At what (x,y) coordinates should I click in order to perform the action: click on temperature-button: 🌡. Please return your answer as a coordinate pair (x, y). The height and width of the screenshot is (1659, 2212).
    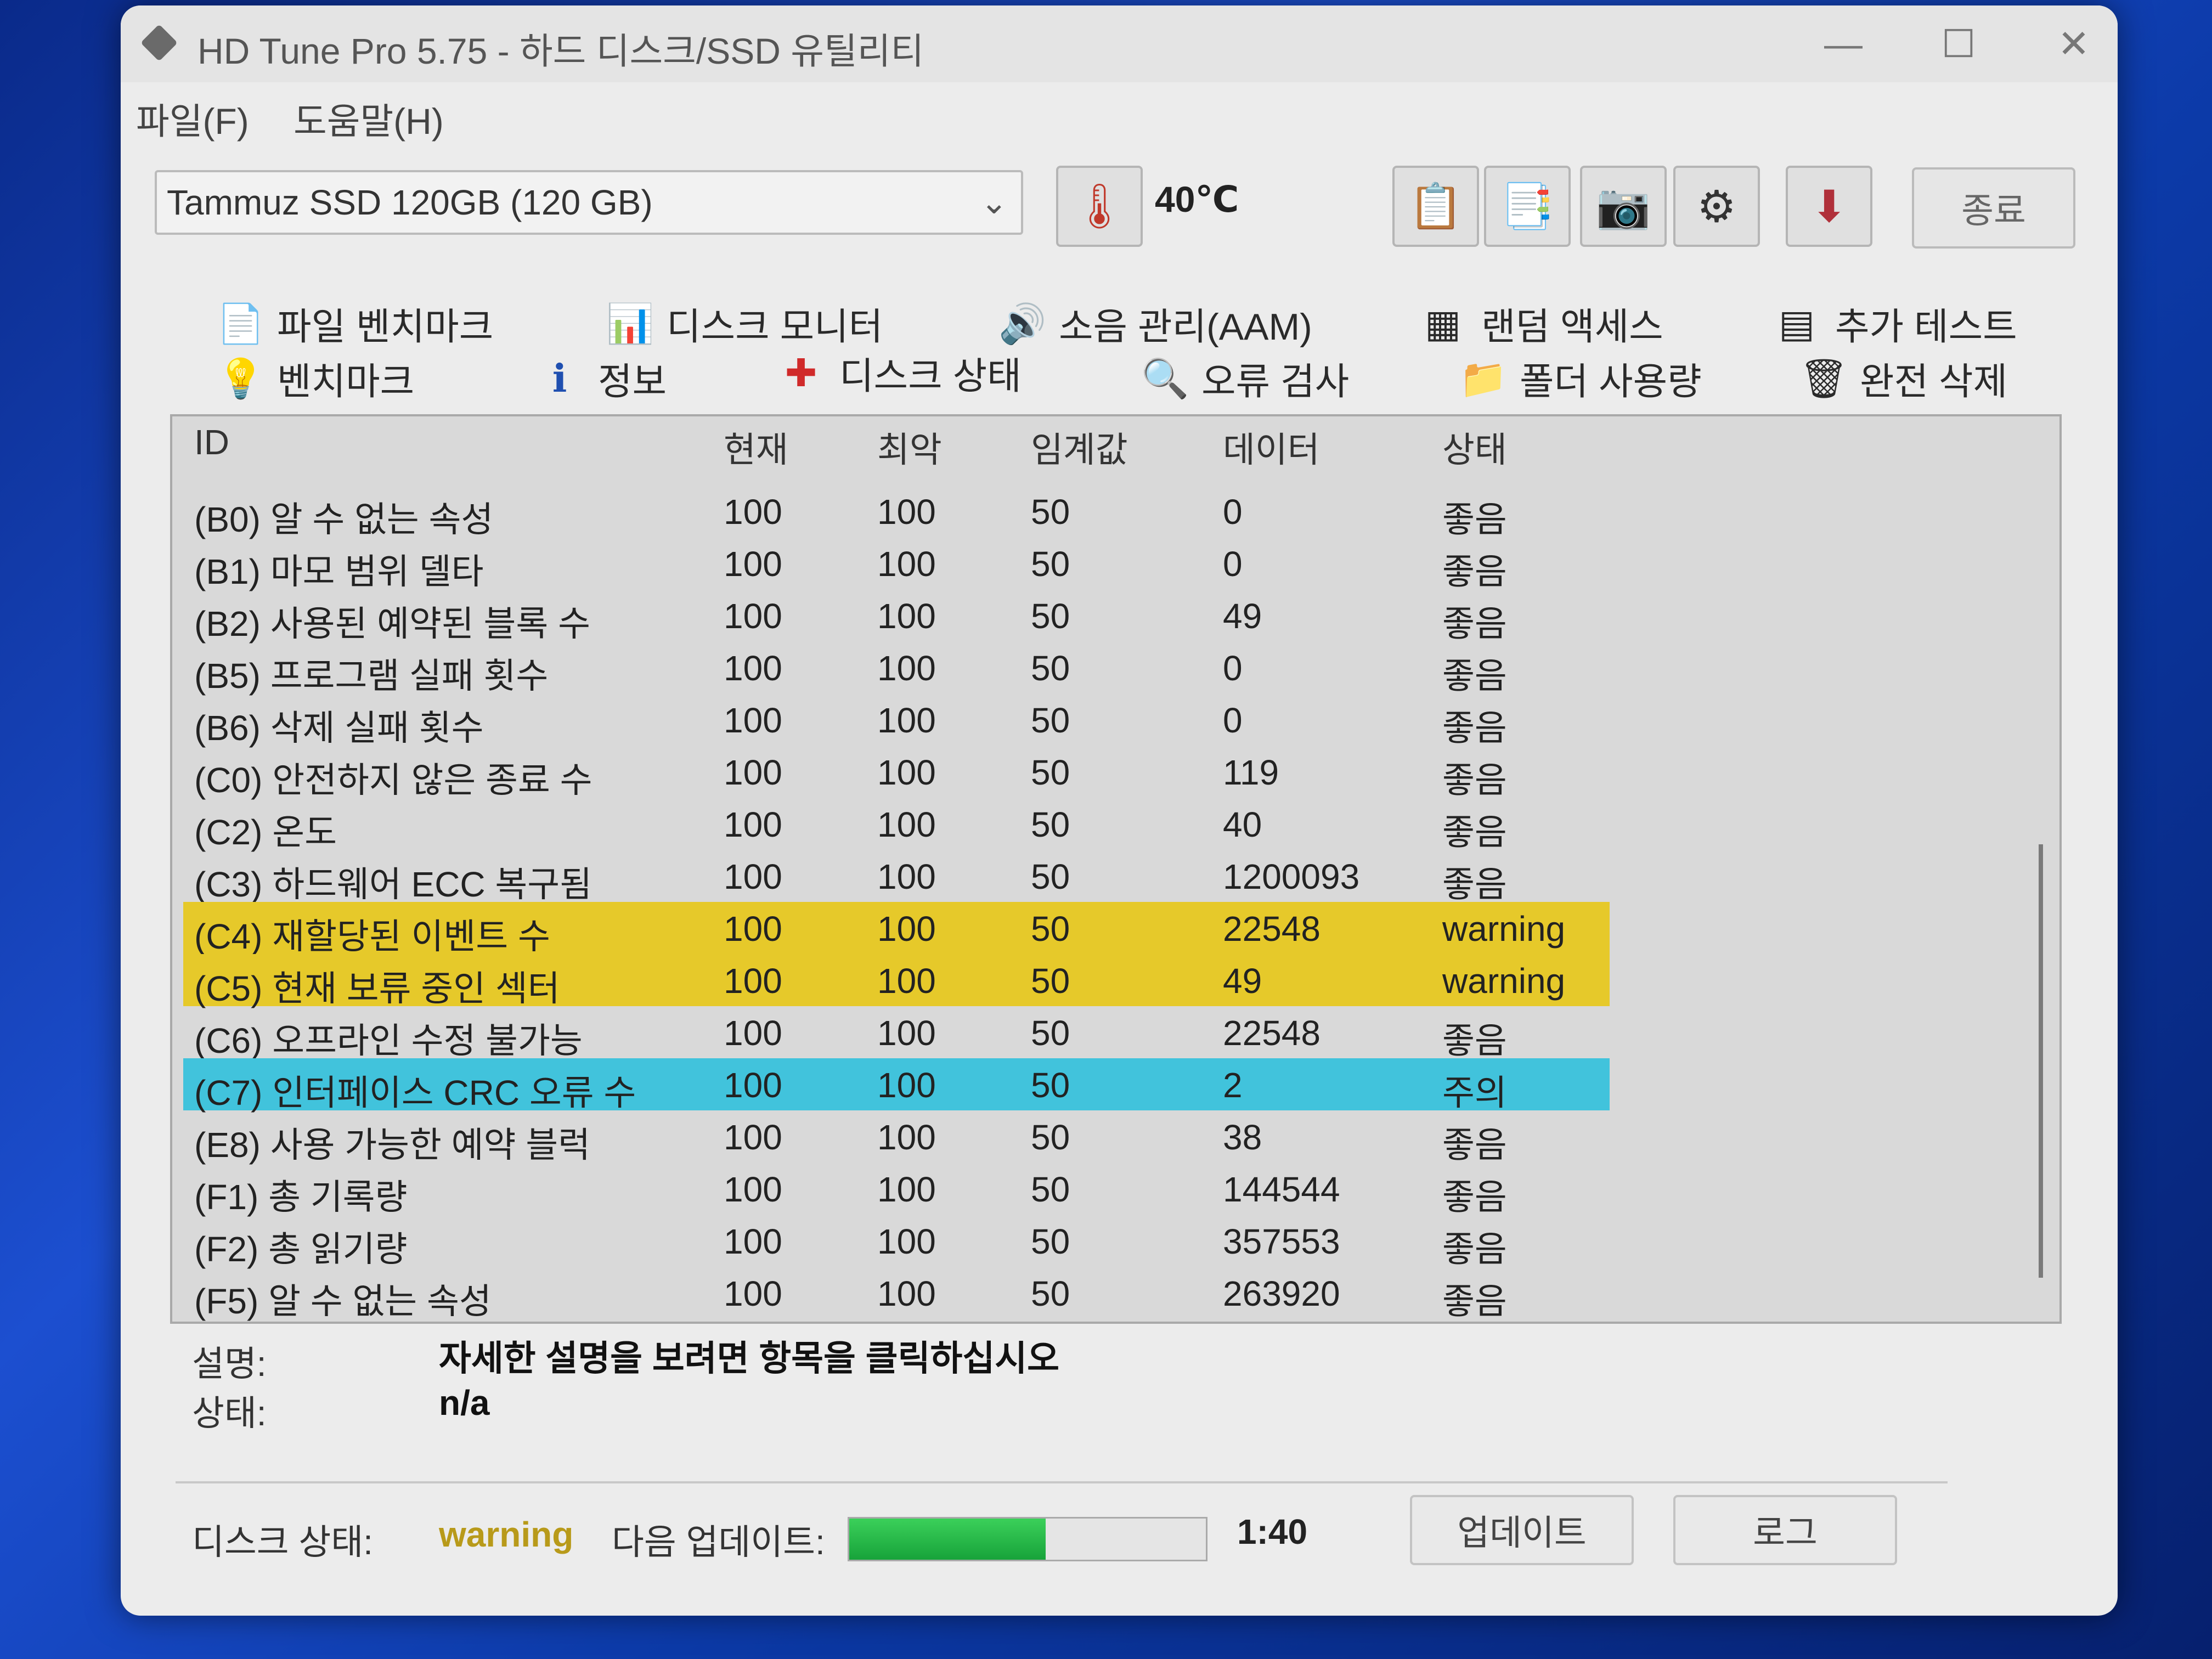
    Looking at the image, I should click on (1099, 207).